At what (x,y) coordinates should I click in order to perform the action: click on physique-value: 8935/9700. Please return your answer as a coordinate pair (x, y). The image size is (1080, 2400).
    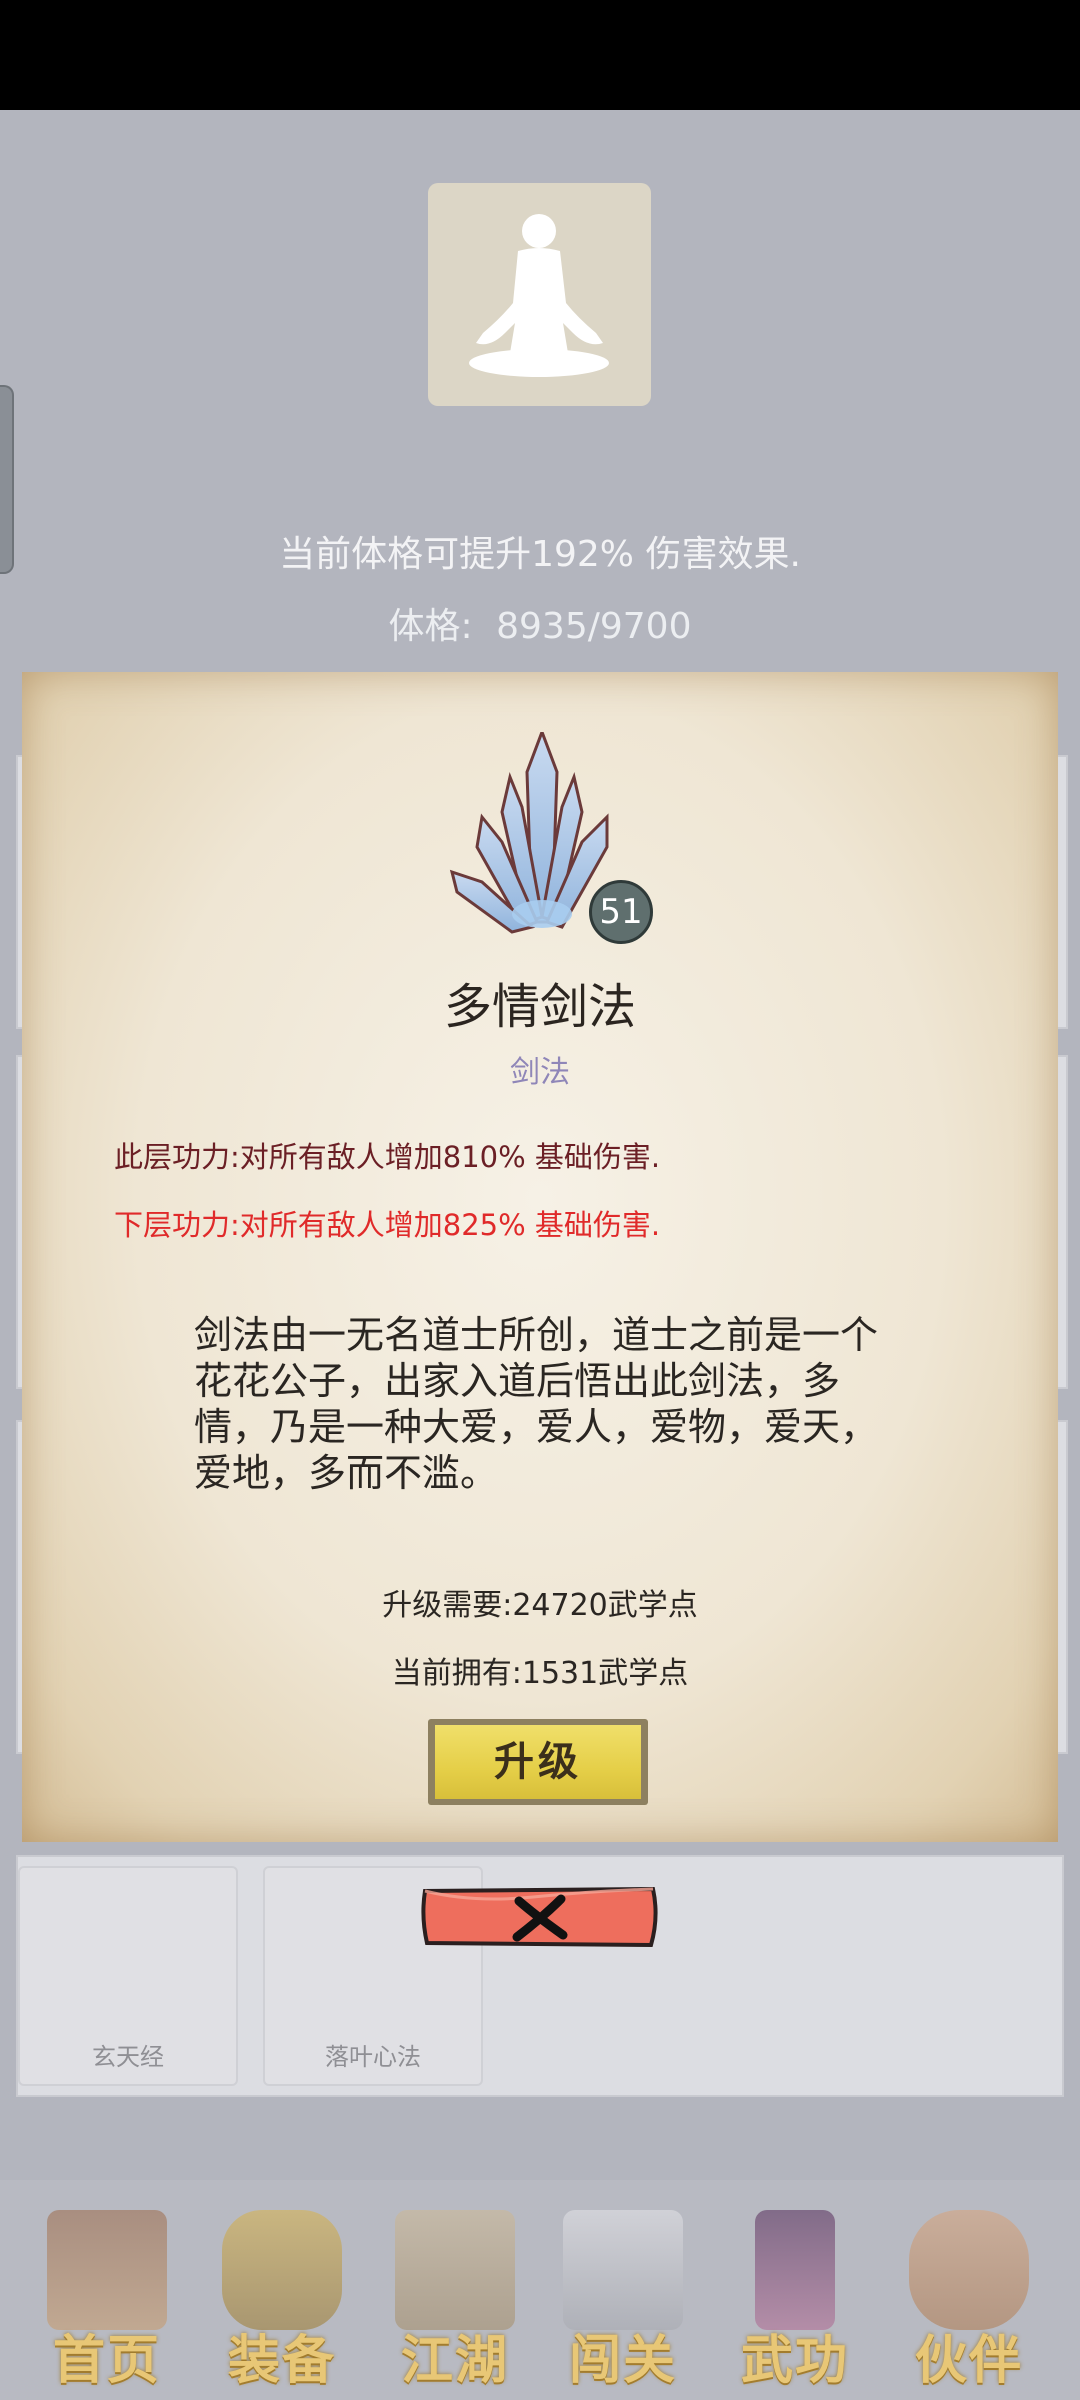
    Looking at the image, I should click on (594, 626).